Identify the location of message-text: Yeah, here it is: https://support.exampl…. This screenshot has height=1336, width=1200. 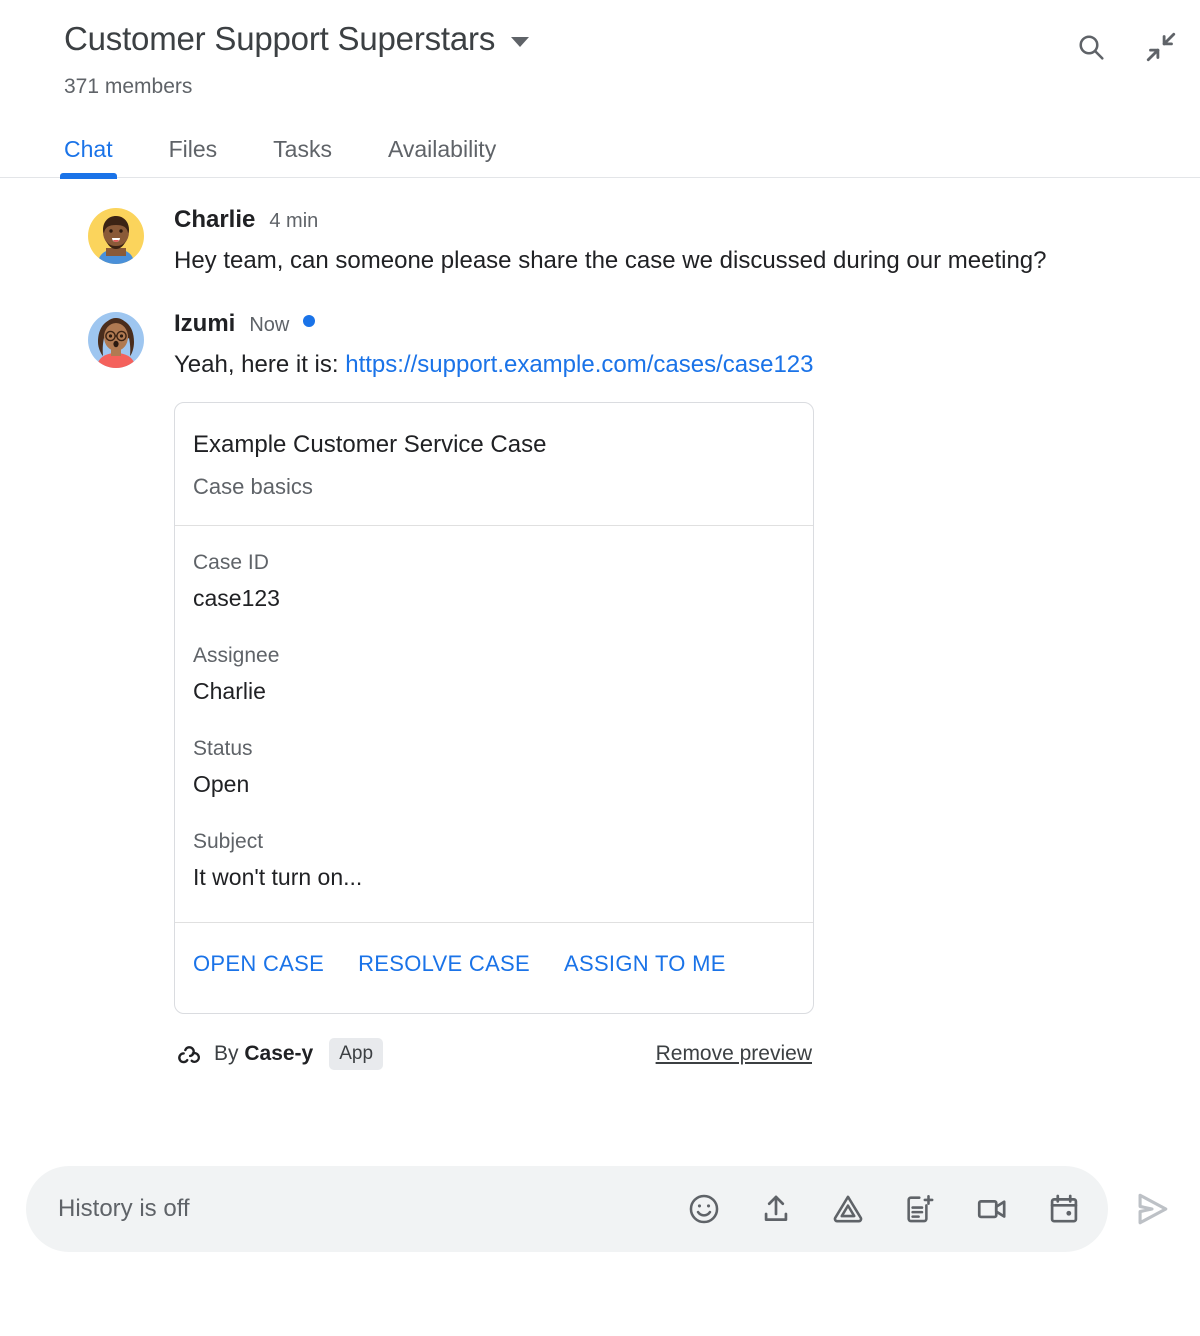
(624, 365).